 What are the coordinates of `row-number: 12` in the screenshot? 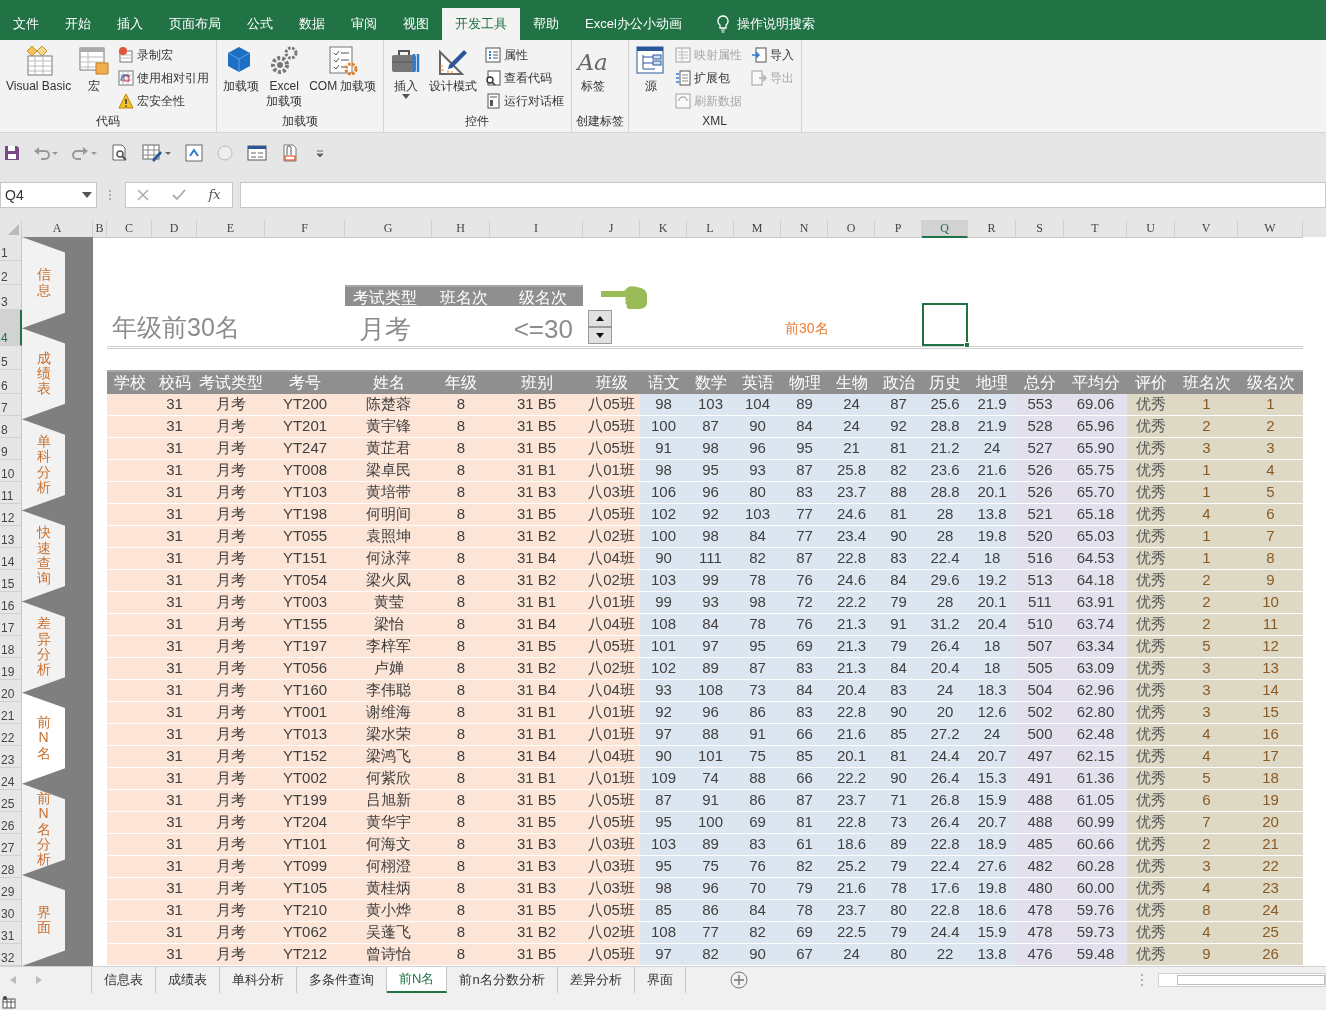 It's located at (11, 515).